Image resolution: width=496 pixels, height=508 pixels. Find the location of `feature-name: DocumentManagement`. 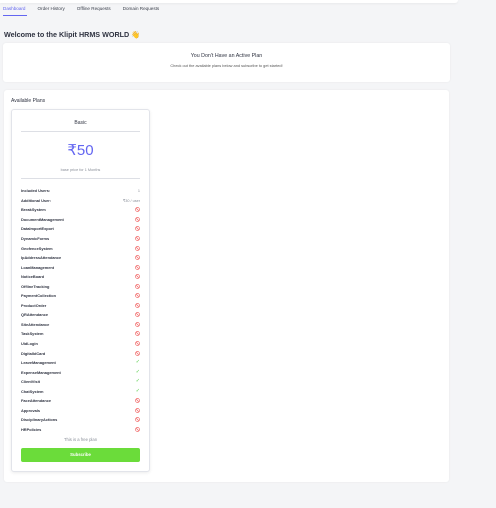

feature-name: DocumentManagement is located at coordinates (42, 219).